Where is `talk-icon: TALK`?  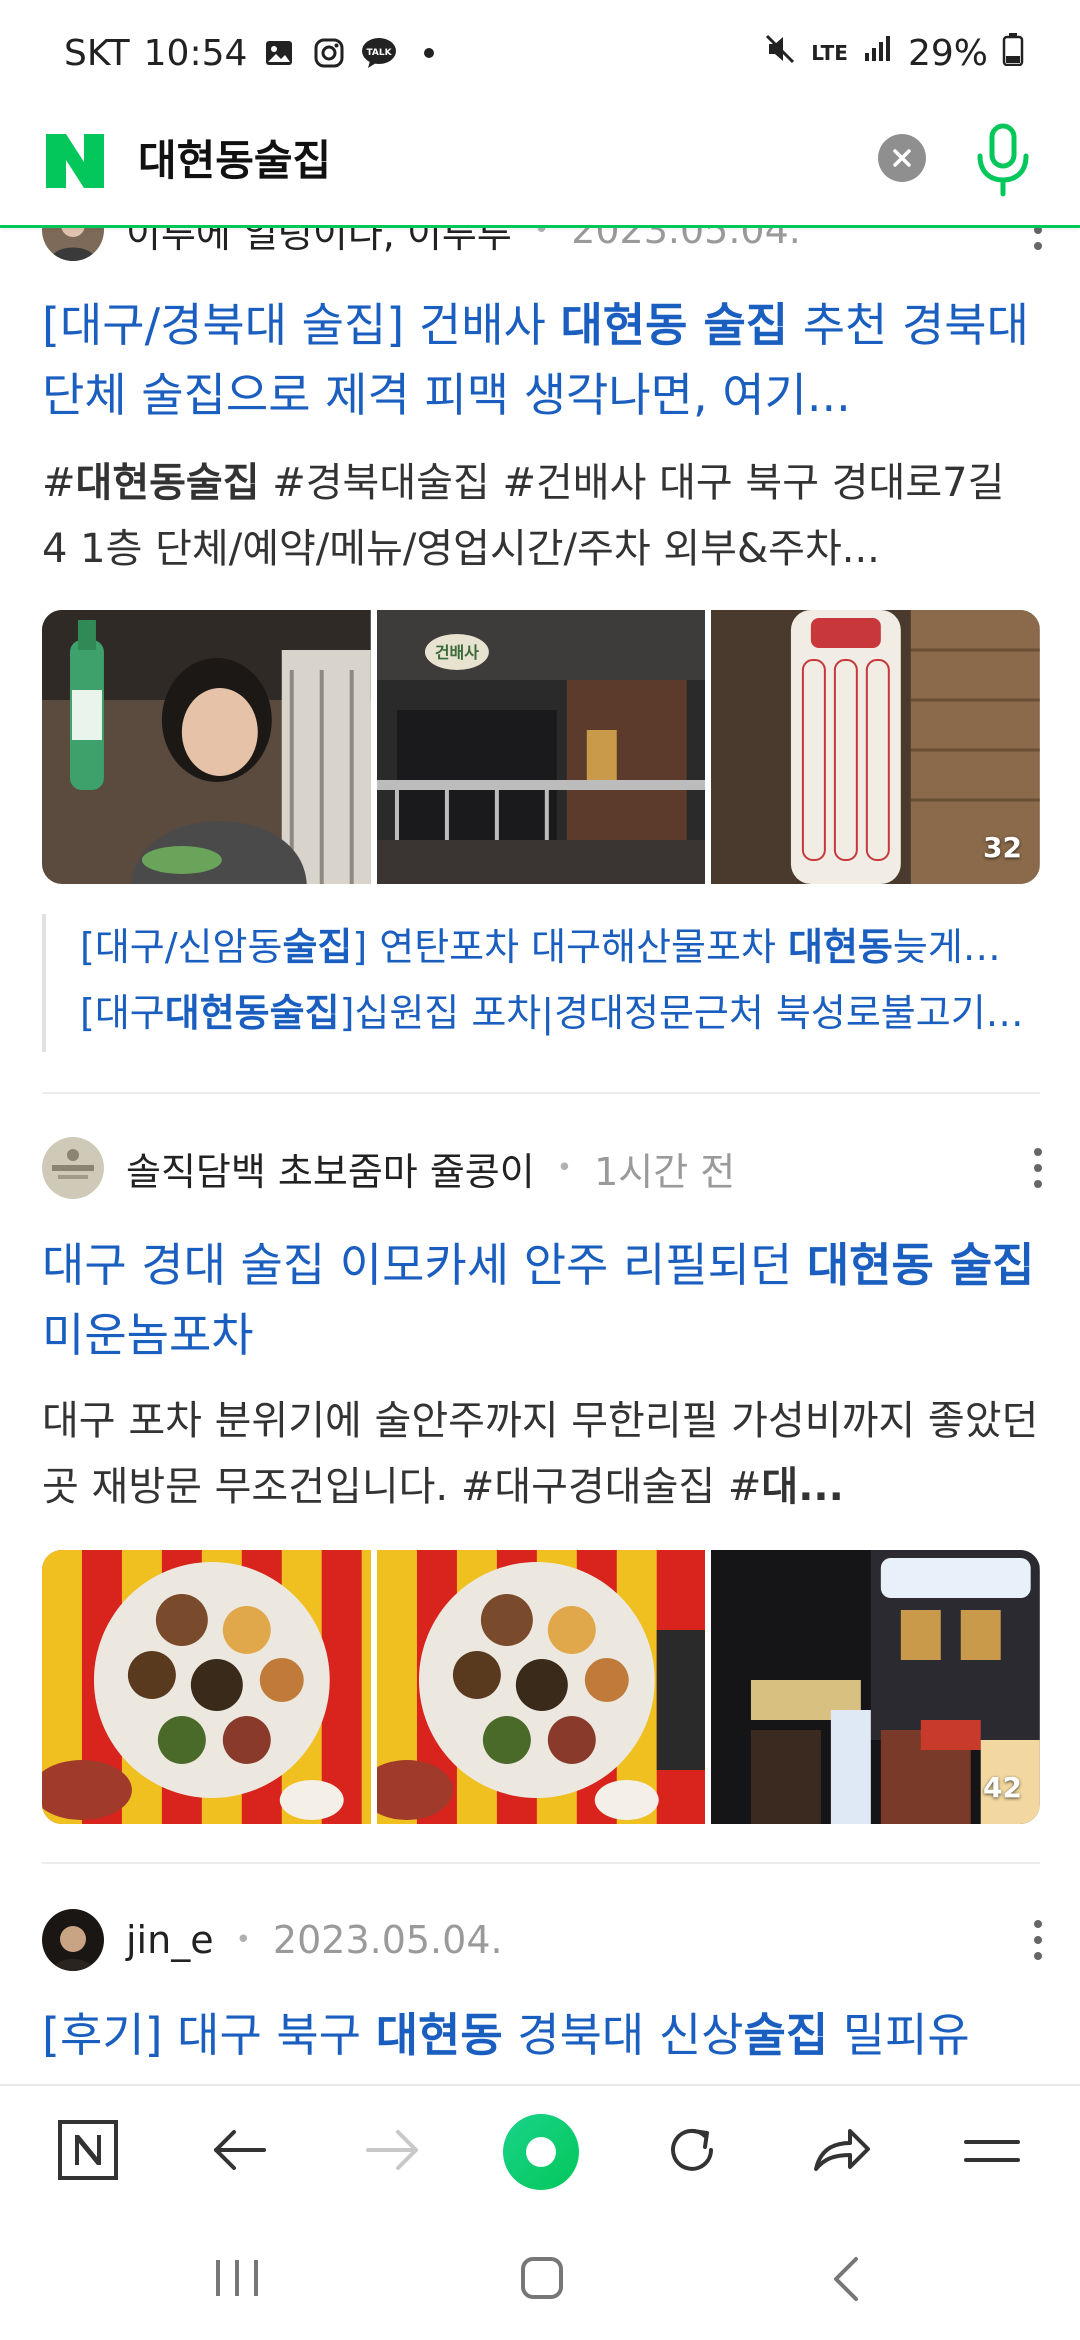
talk-icon: TALK is located at coordinates (379, 53).